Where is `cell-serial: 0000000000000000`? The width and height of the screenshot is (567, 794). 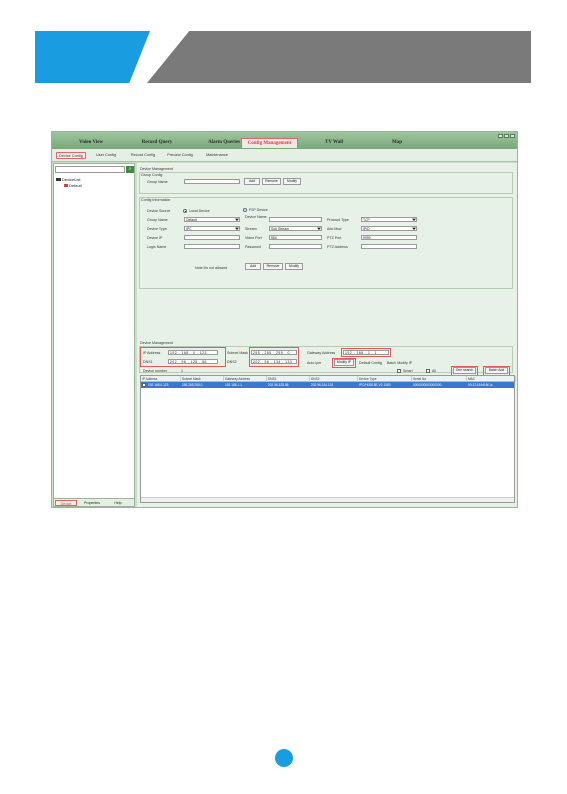 cell-serial: 0000000000000000 is located at coordinates (427, 385).